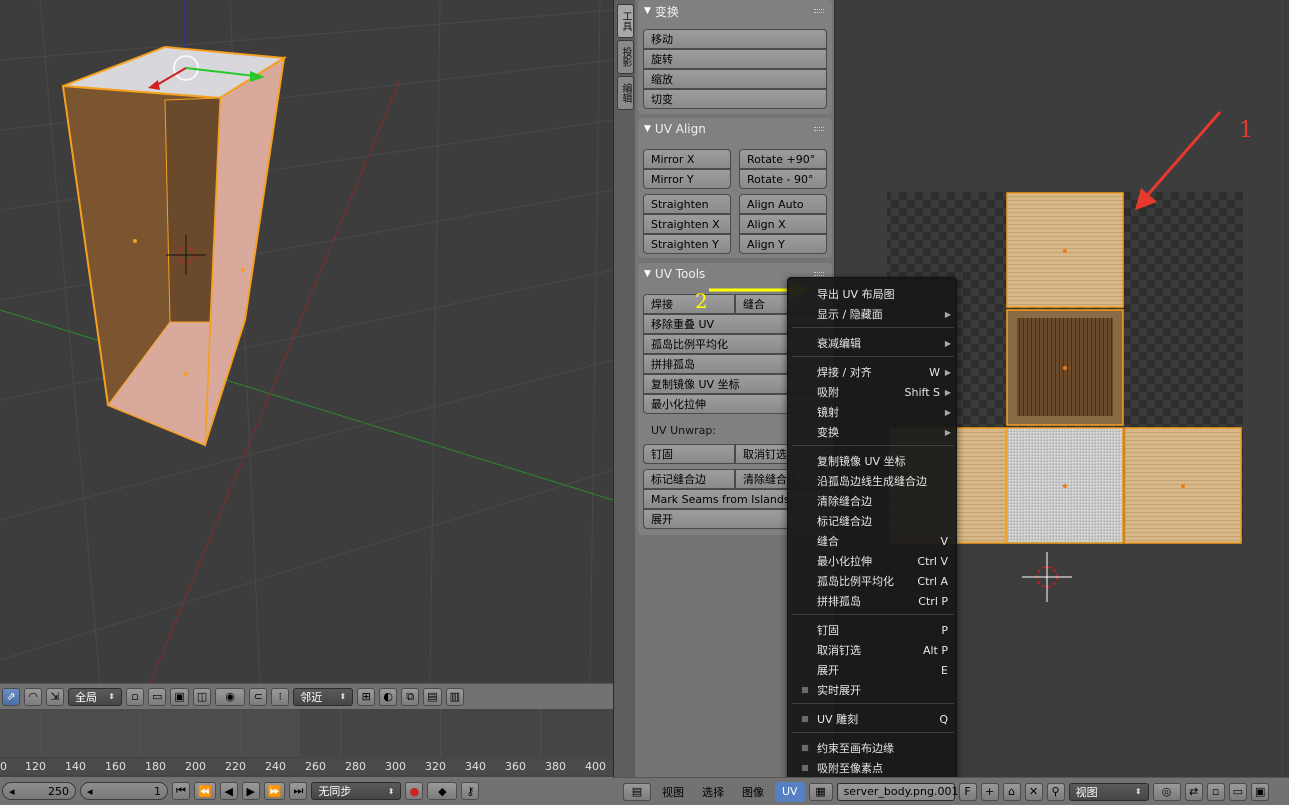  Describe the element at coordinates (1011, 791) in the screenshot. I see `open-image-icon: ⌂` at that location.